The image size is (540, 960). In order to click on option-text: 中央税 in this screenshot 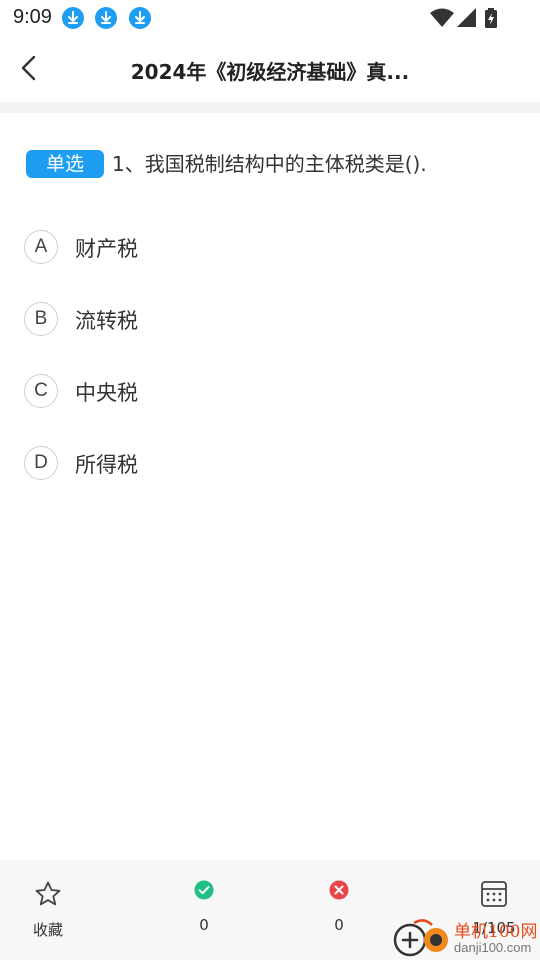, I will do `click(106, 393)`.